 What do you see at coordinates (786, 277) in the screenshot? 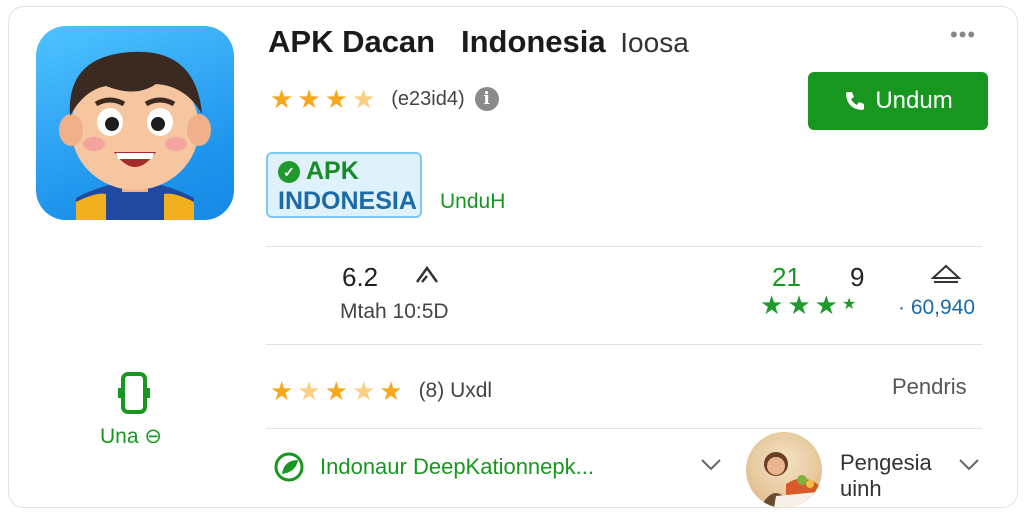
I see `stat-right-value-a: 21` at bounding box center [786, 277].